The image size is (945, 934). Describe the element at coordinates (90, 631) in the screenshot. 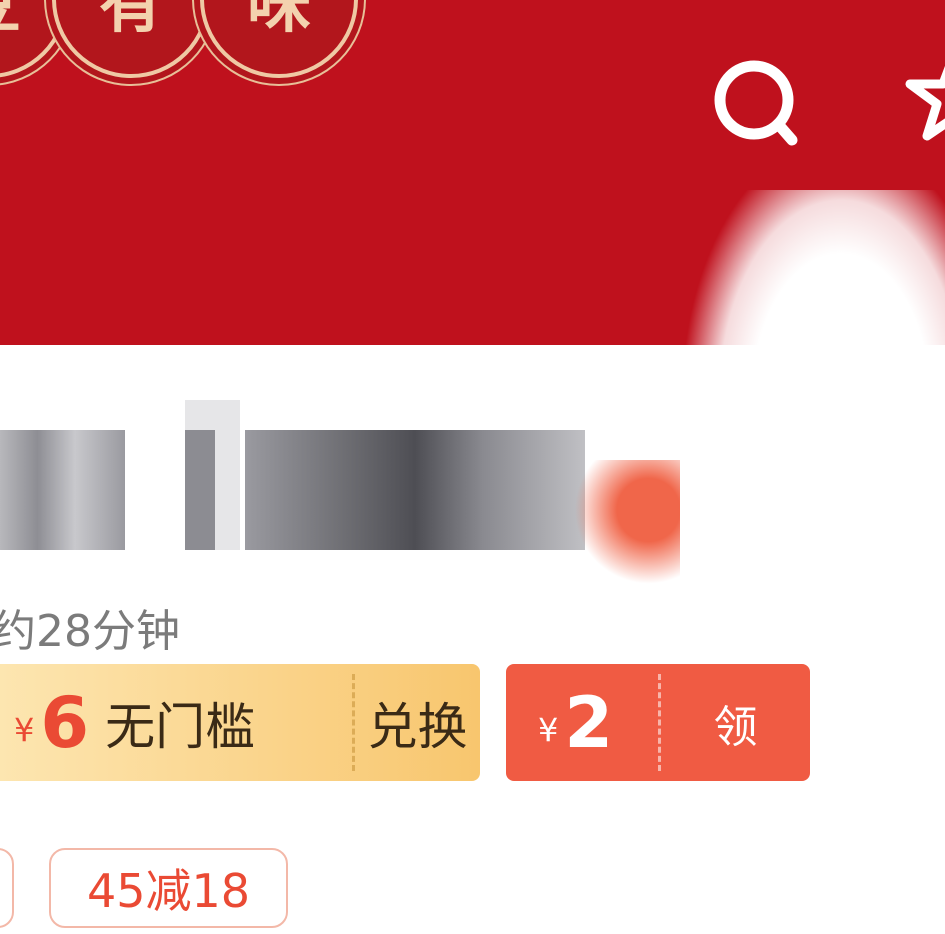

I see `delivery-time: 约28分钟` at that location.